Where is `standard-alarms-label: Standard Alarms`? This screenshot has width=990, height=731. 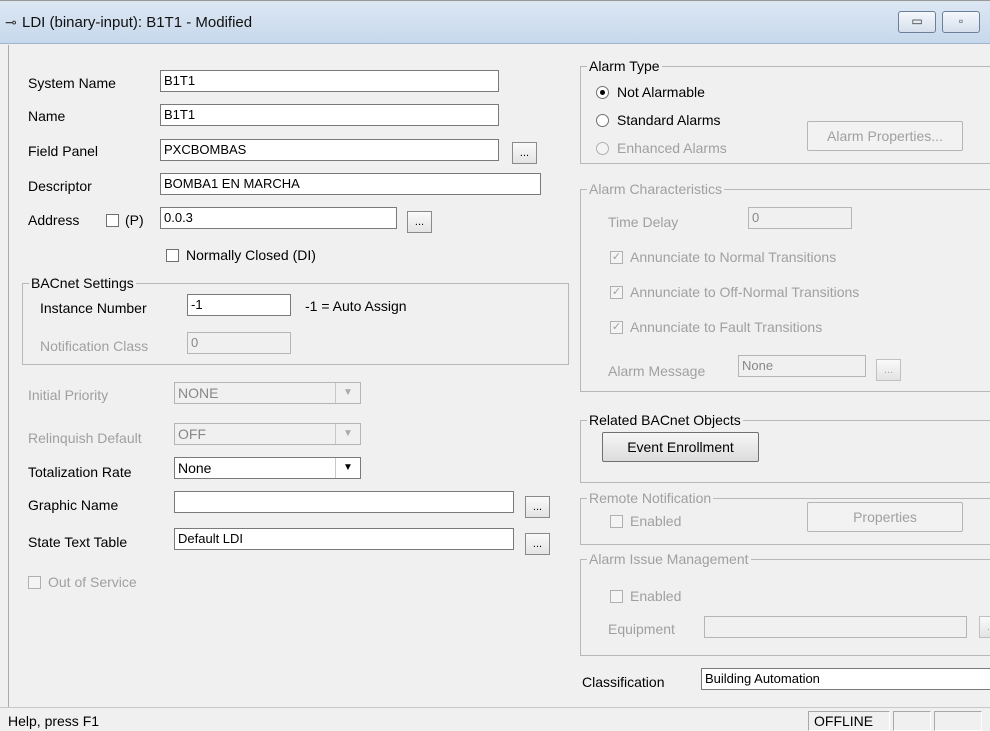
standard-alarms-label: Standard Alarms is located at coordinates (669, 120).